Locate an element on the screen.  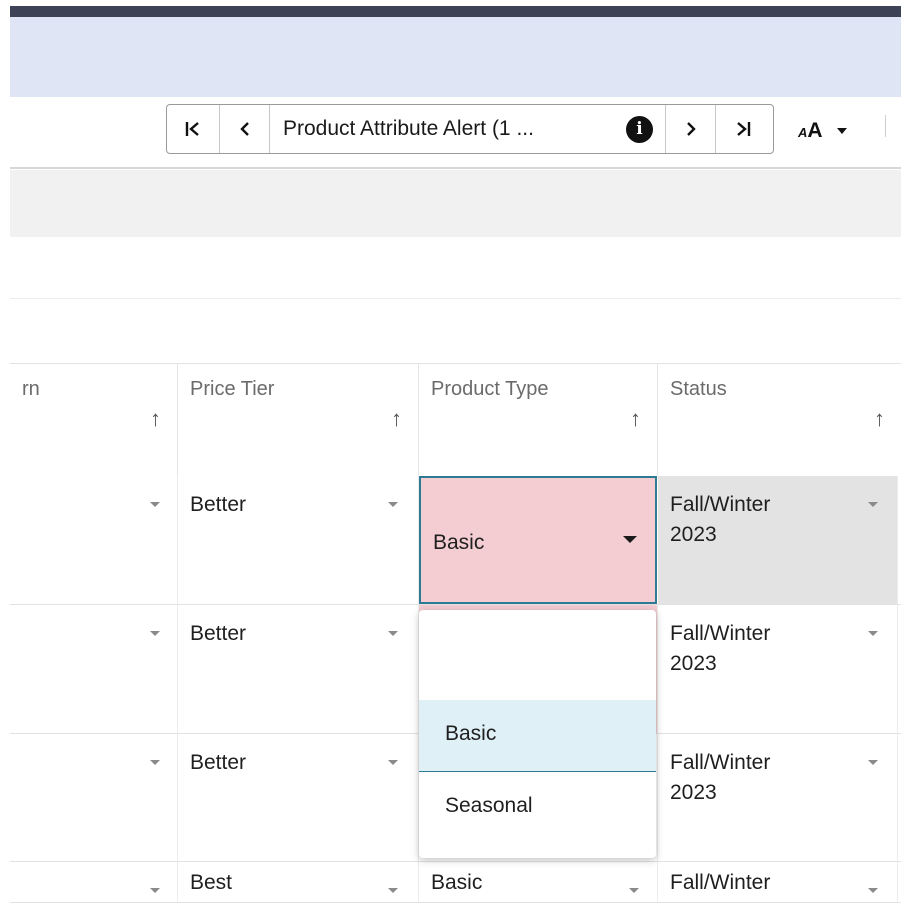
last-record-icon is located at coordinates (743, 129).